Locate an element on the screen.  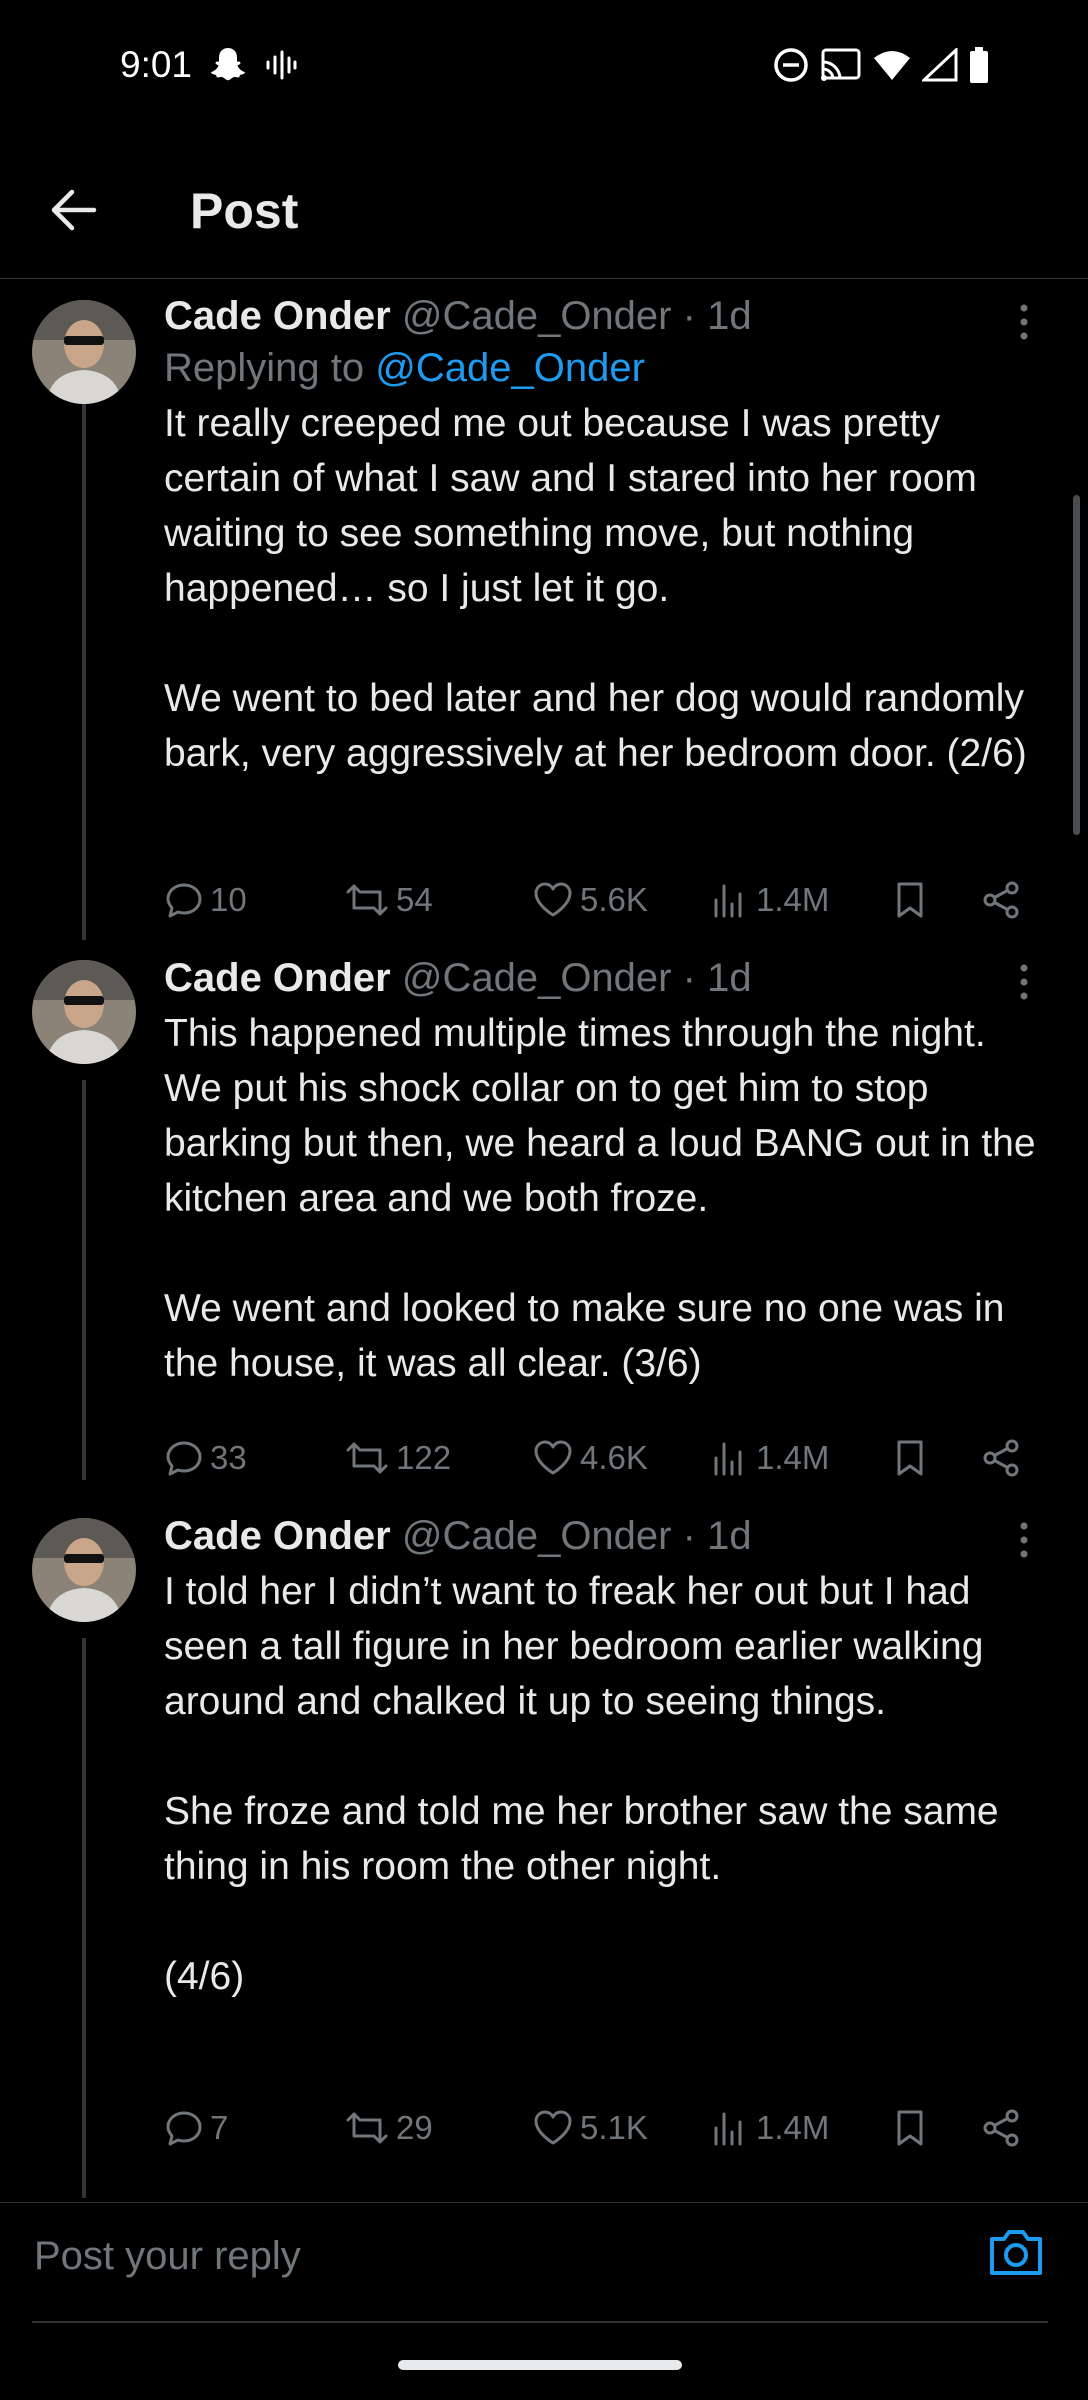
voice-icon is located at coordinates (281, 65).